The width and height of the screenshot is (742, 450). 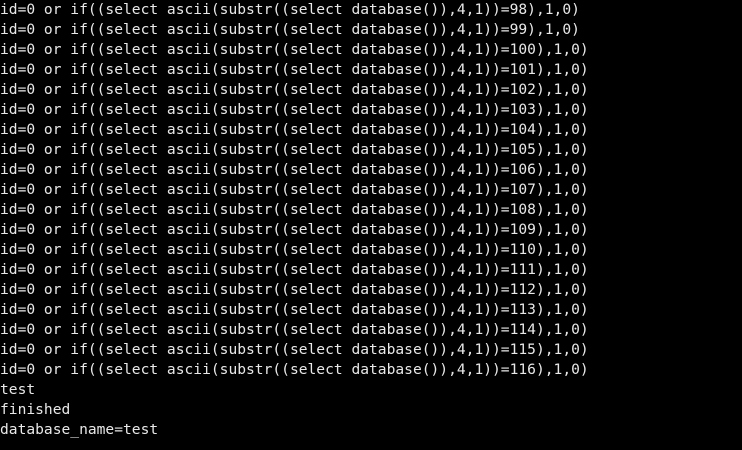 What do you see at coordinates (35, 409) in the screenshot?
I see `output-line: finished` at bounding box center [35, 409].